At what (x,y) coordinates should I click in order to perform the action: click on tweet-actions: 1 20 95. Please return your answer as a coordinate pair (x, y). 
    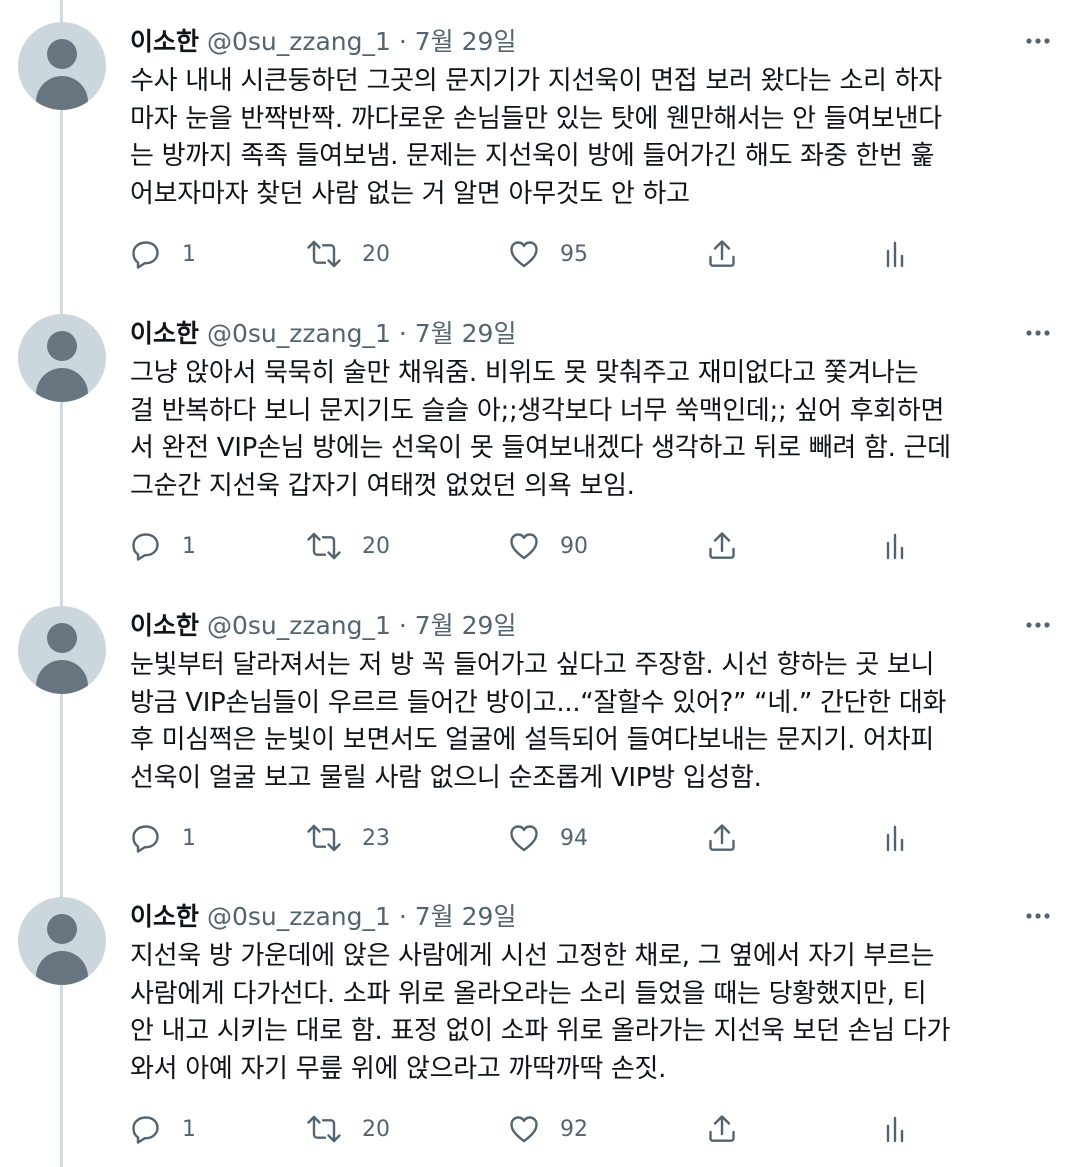
    Looking at the image, I should click on (530, 254).